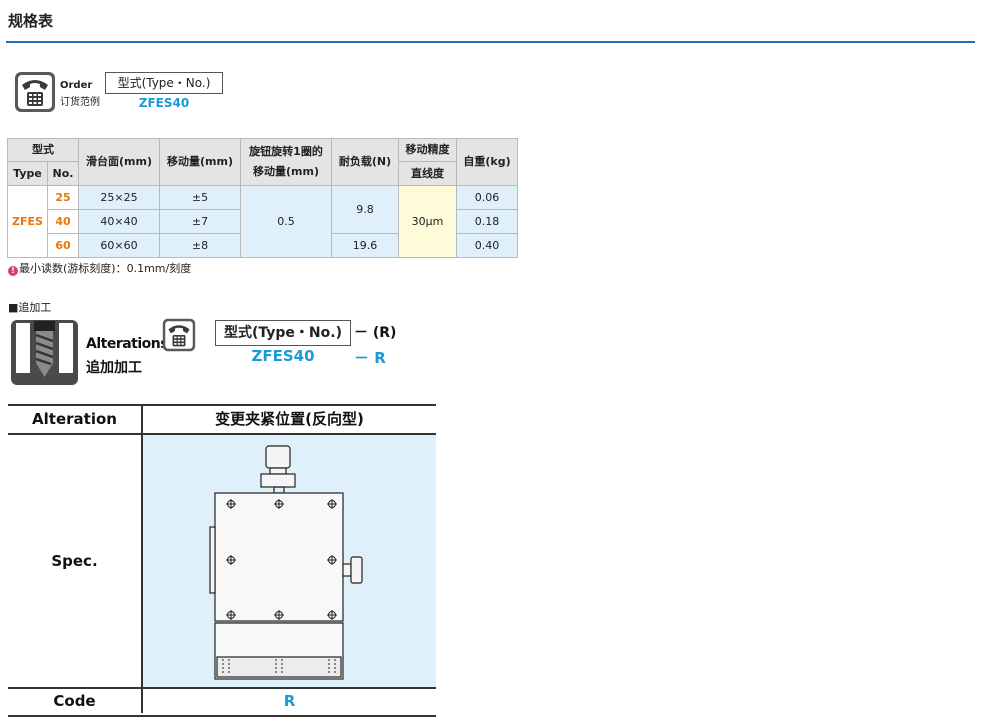 The width and height of the screenshot is (982, 722). I want to click on stage-drawing, so click(286, 562).